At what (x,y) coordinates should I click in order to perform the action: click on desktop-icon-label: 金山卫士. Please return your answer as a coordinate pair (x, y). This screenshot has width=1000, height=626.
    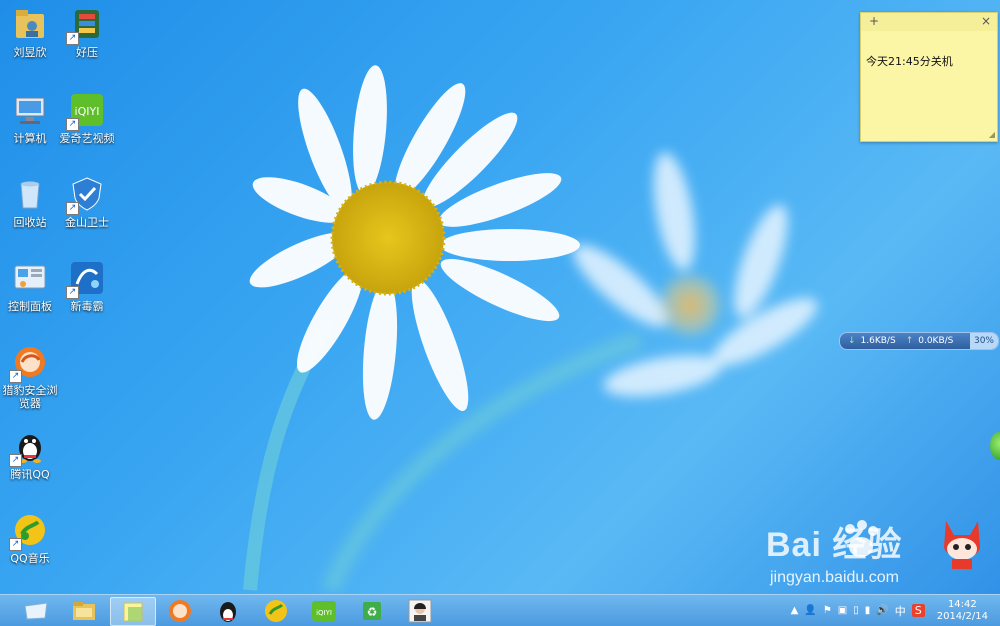
    Looking at the image, I should click on (87, 222).